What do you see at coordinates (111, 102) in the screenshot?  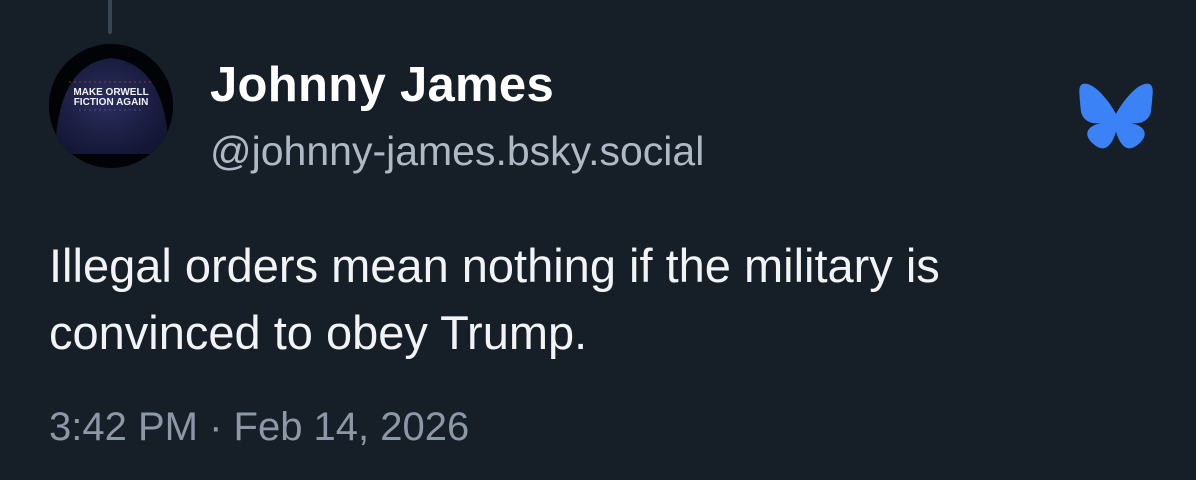 I see `svg-text: FICTION AGAIN` at bounding box center [111, 102].